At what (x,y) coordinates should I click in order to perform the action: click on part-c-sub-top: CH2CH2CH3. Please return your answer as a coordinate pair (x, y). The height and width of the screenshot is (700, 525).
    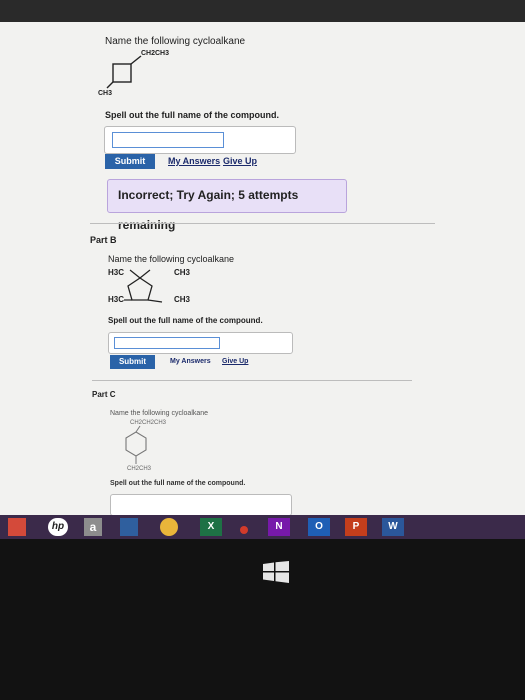
    Looking at the image, I should click on (148, 423).